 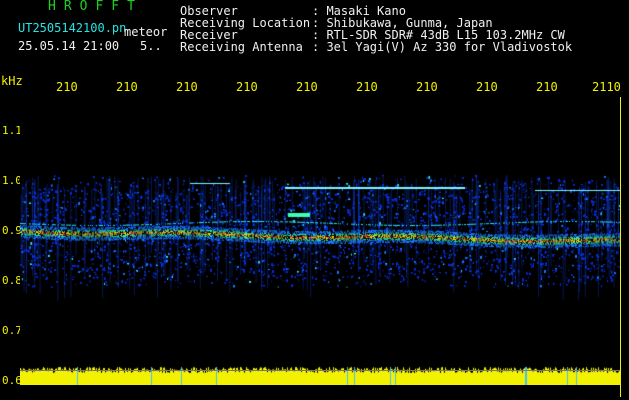 What do you see at coordinates (12, 280) in the screenshot?
I see `y-tick: 0.8` at bounding box center [12, 280].